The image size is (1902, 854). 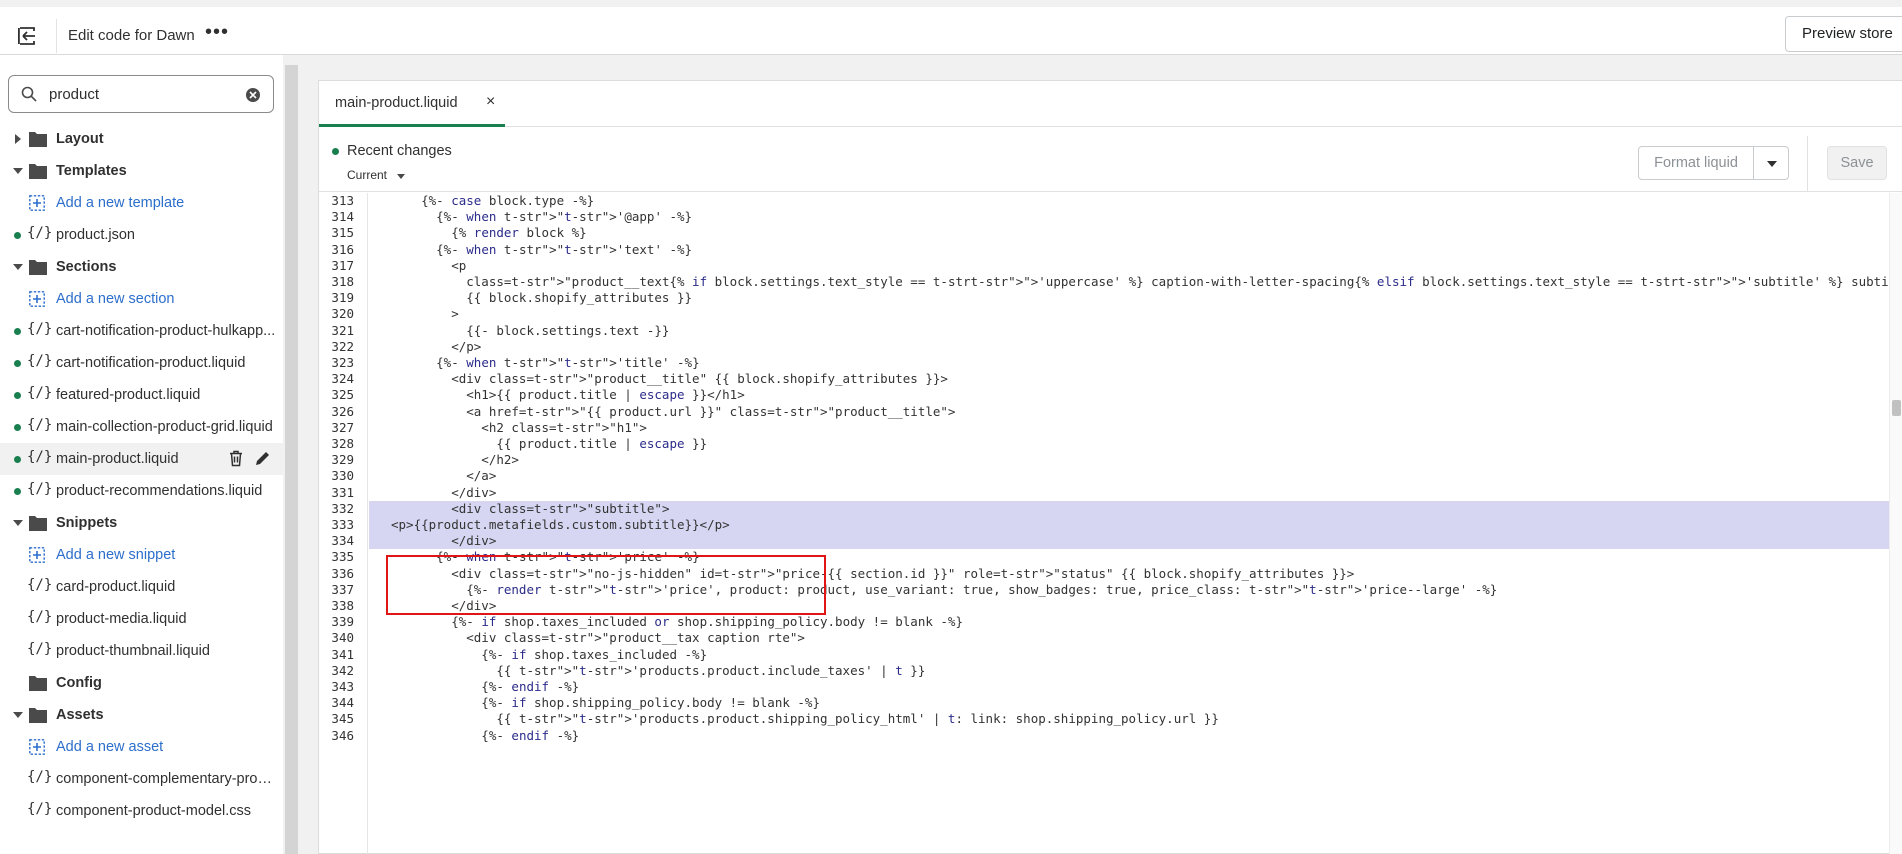 I want to click on code-line: 319 {{ block.shopify_attributes }}, so click(x=1104, y=298).